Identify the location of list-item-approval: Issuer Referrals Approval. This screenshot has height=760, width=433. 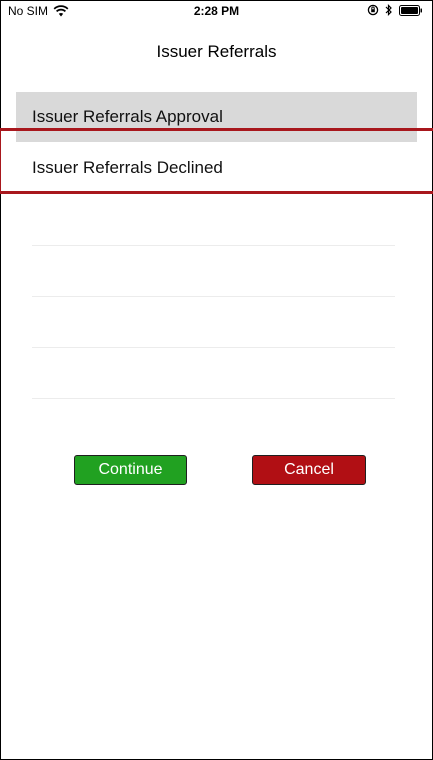
(216, 117).